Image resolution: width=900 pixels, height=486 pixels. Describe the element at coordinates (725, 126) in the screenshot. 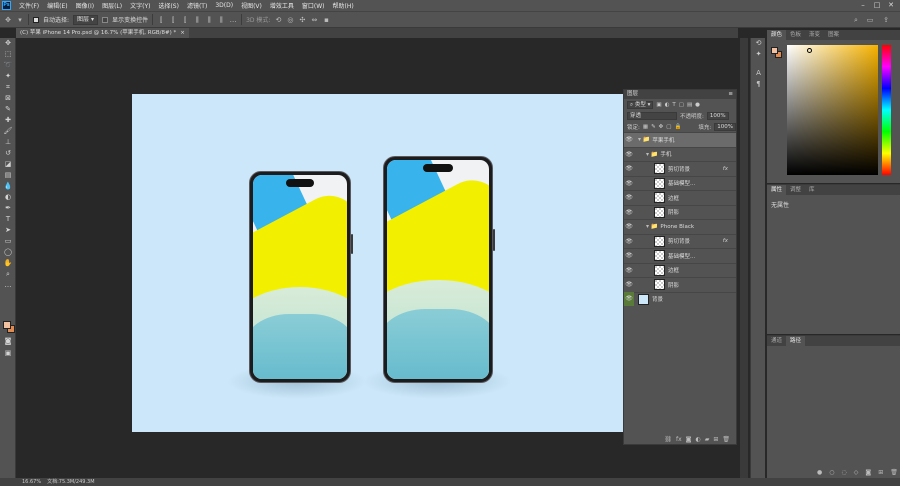

I see `fill-input: 100%` at that location.